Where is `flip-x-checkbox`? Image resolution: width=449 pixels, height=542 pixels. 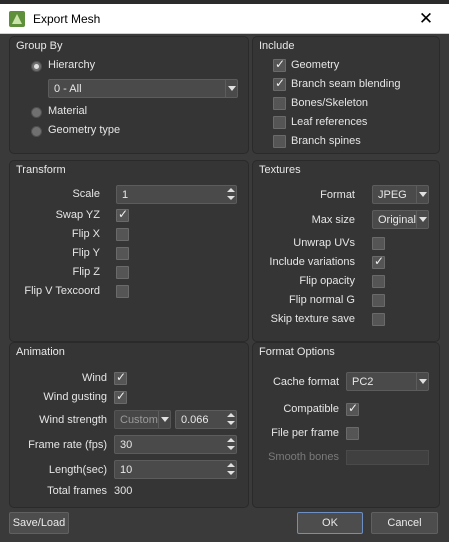 flip-x-checkbox is located at coordinates (122, 234).